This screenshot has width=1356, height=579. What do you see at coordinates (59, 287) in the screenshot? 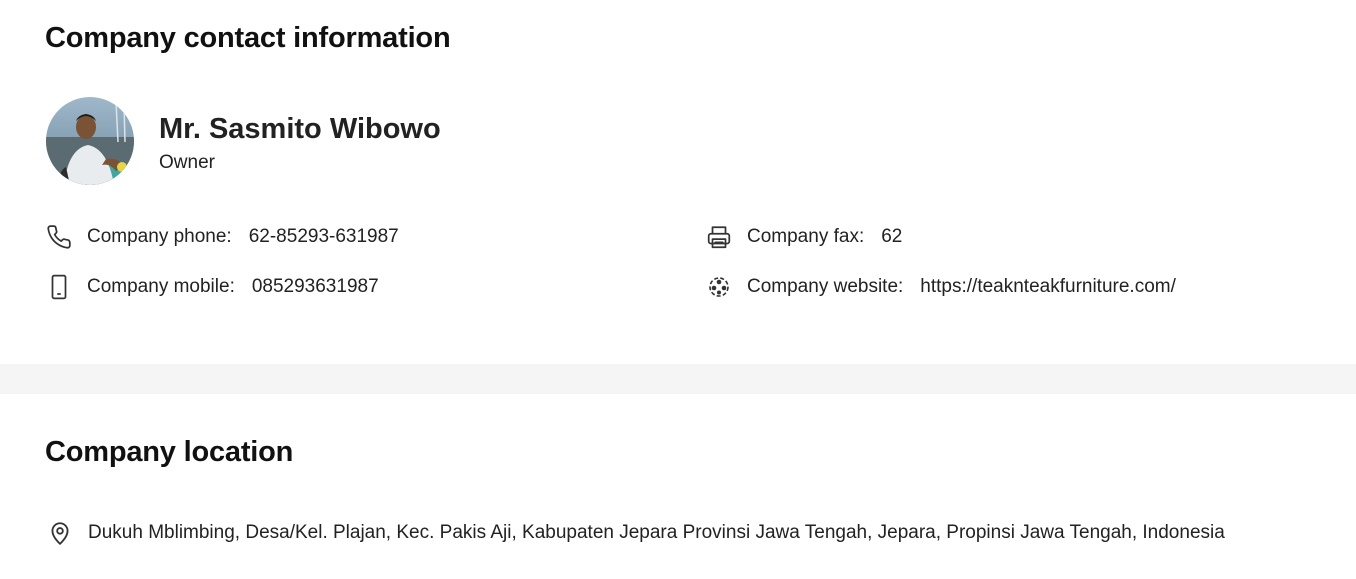
I see `mobile-icon` at bounding box center [59, 287].